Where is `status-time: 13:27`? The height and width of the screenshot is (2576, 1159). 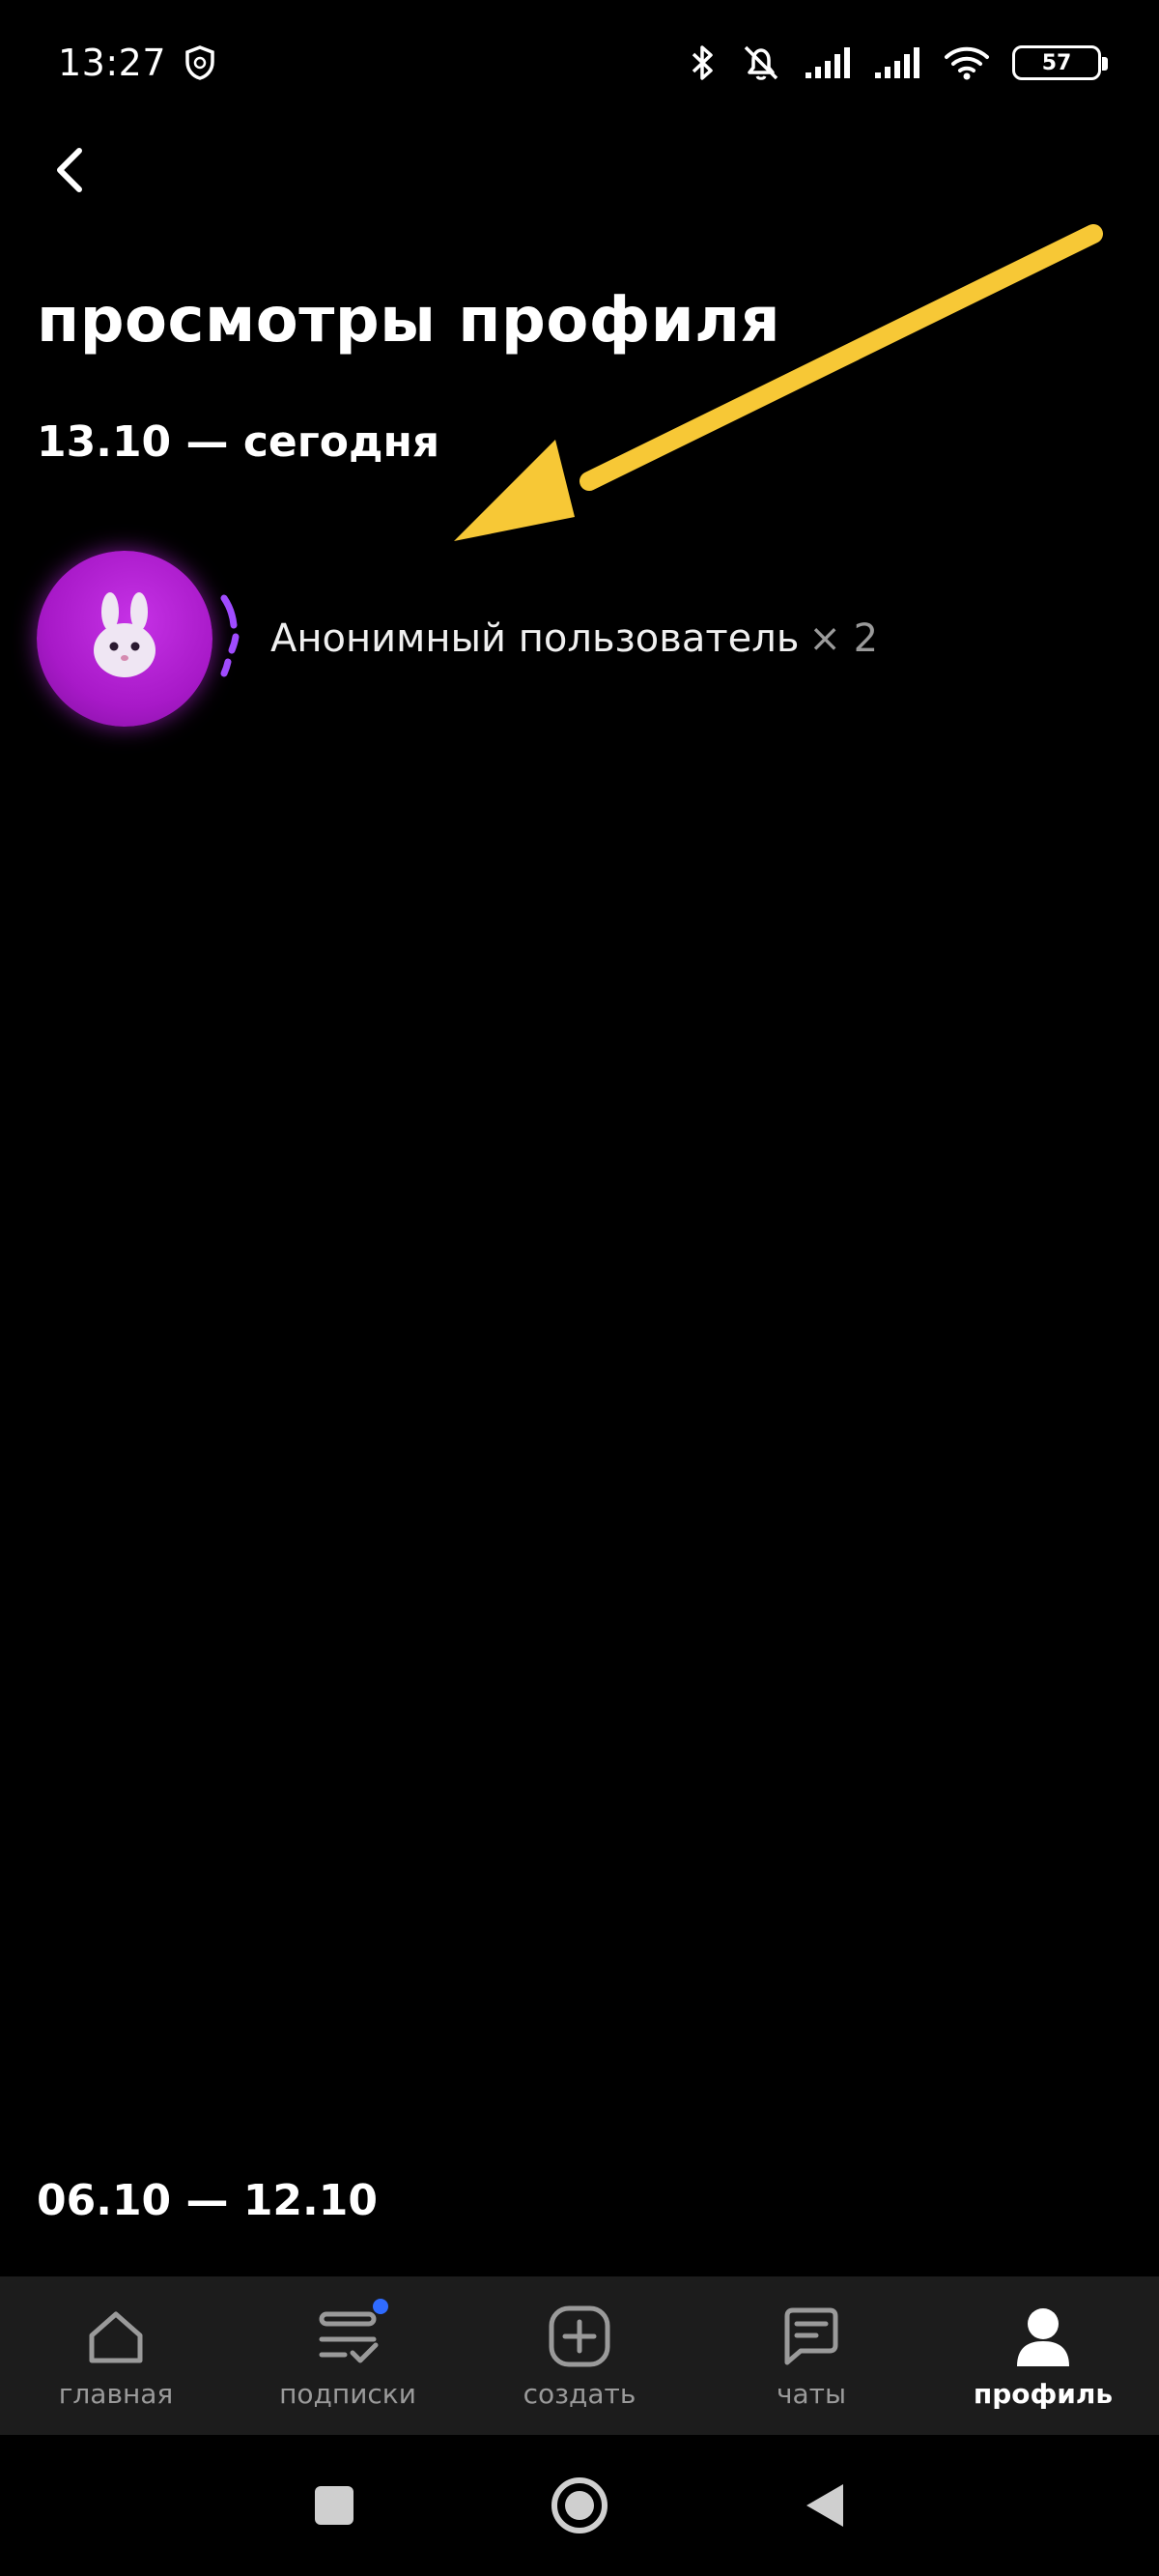 status-time: 13:27 is located at coordinates (112, 63).